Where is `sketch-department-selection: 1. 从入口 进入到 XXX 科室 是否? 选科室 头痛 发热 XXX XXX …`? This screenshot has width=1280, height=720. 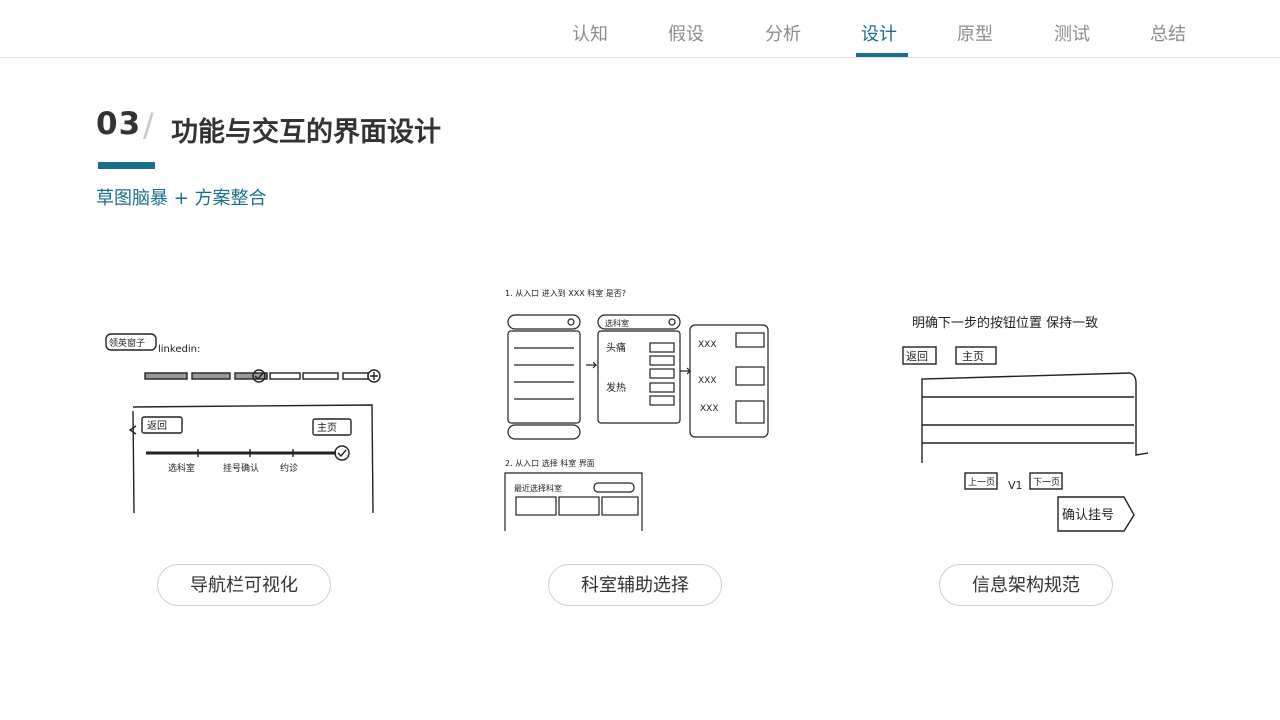 sketch-department-selection: 1. 从入口 进入到 XXX 科室 是否? 选科室 头痛 发热 XXX XXX … is located at coordinates (636, 409).